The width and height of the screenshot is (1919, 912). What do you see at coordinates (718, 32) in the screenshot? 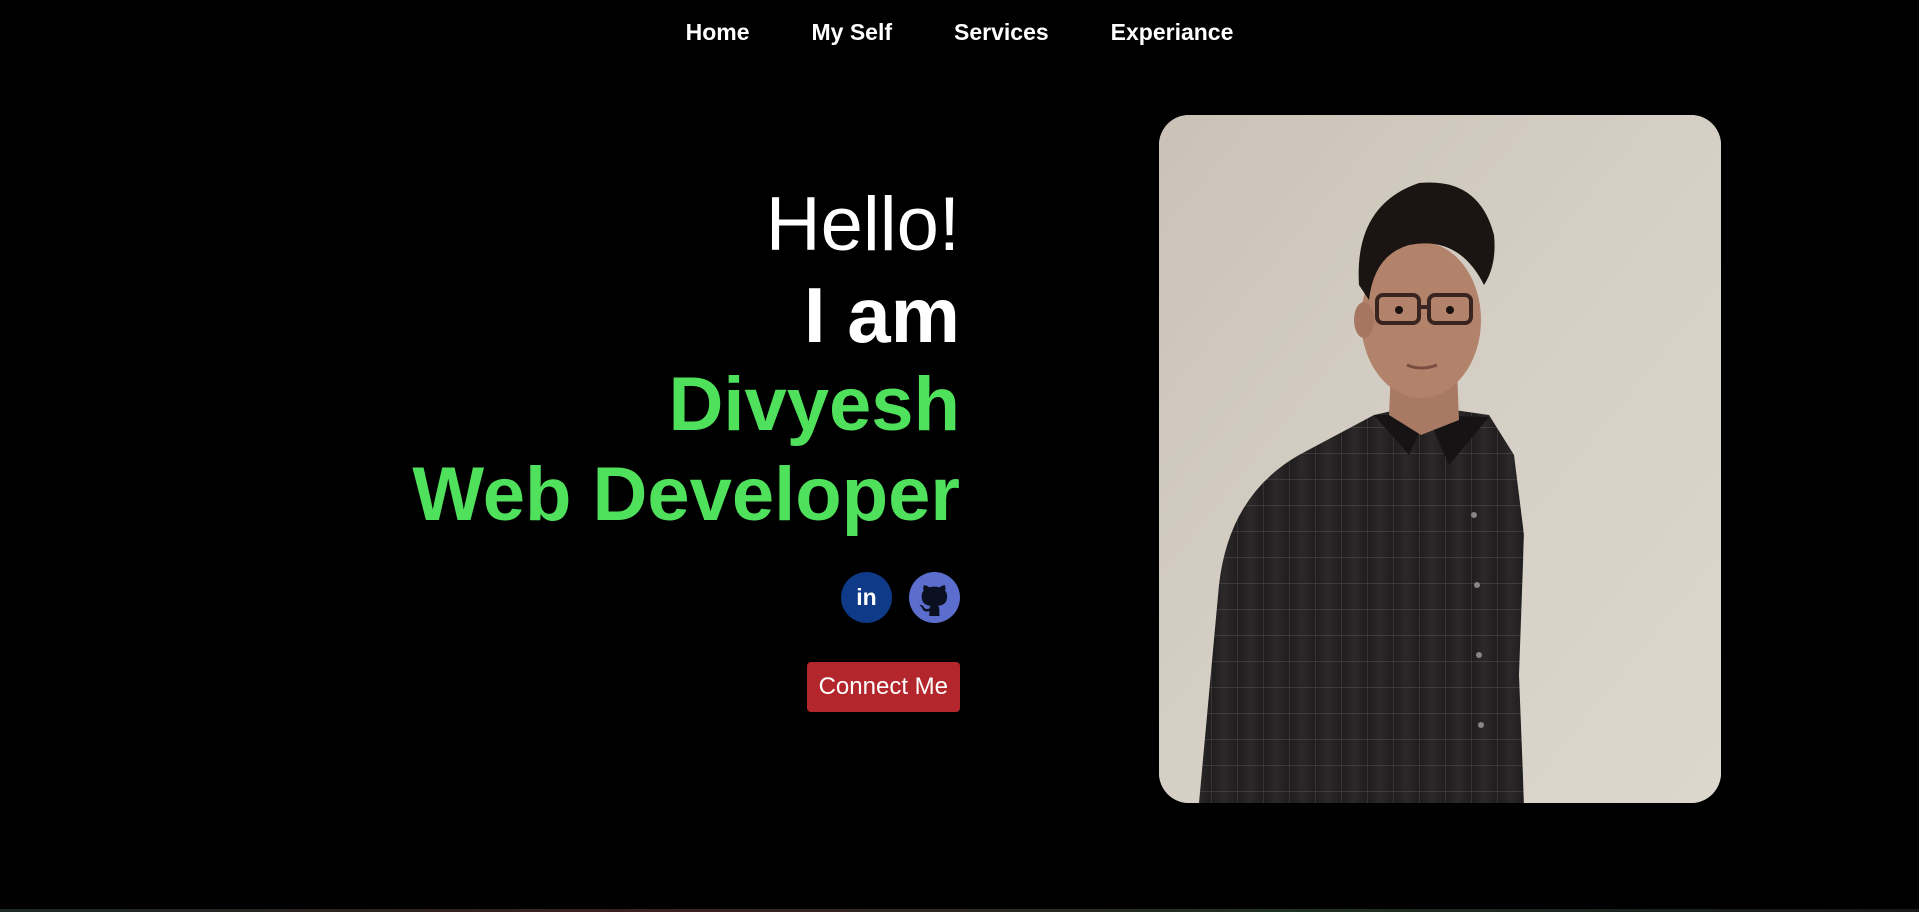
I see `nav-home: Home` at bounding box center [718, 32].